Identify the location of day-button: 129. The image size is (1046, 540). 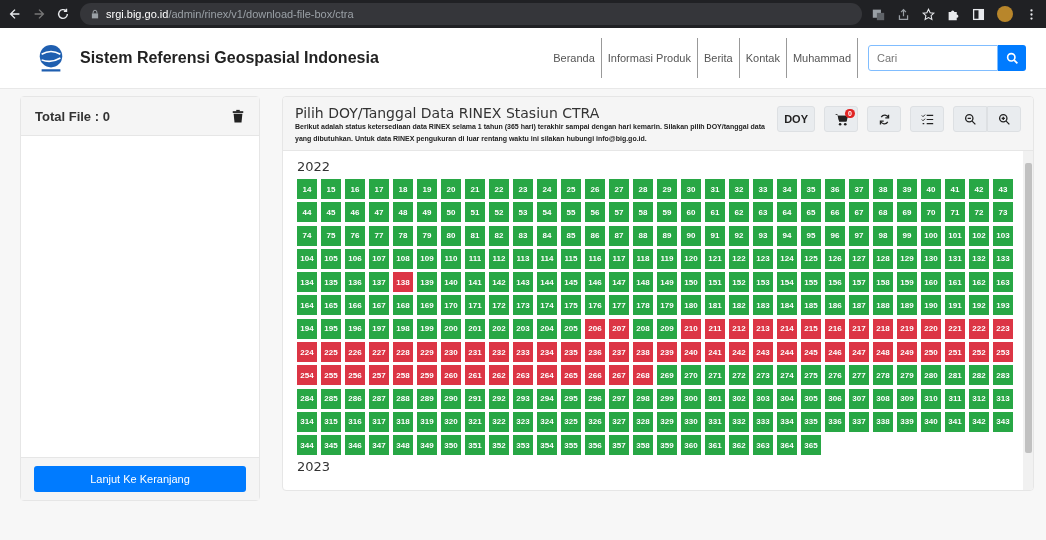
(907, 258).